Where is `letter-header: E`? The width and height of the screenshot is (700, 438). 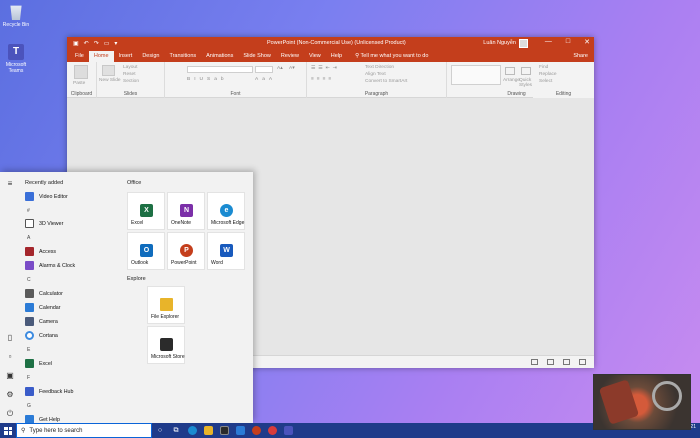 letter-header: E is located at coordinates (28, 350).